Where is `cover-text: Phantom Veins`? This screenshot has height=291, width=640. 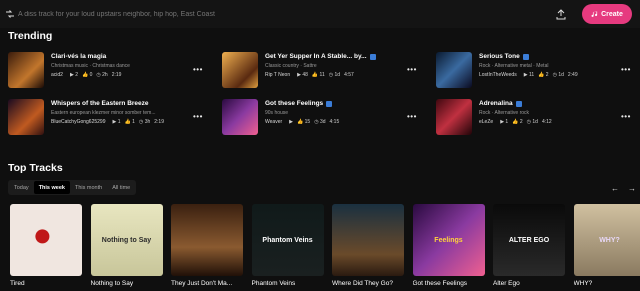 cover-text: Phantom Veins is located at coordinates (287, 240).